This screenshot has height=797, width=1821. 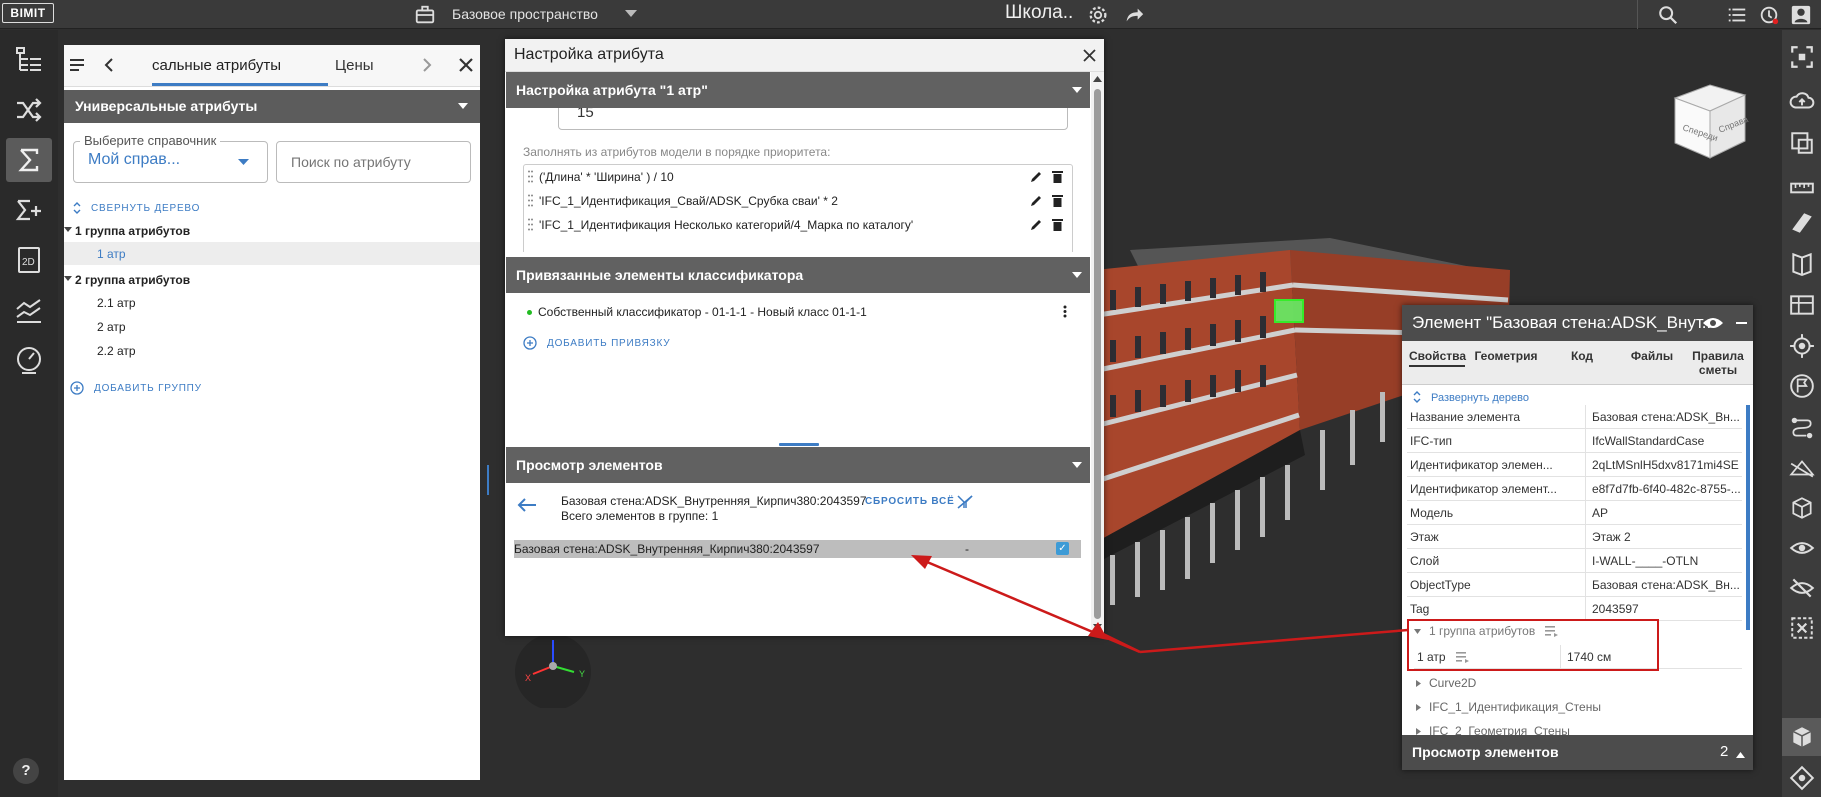 I want to click on tree-item-2-atr: 2 атр, so click(x=111, y=327).